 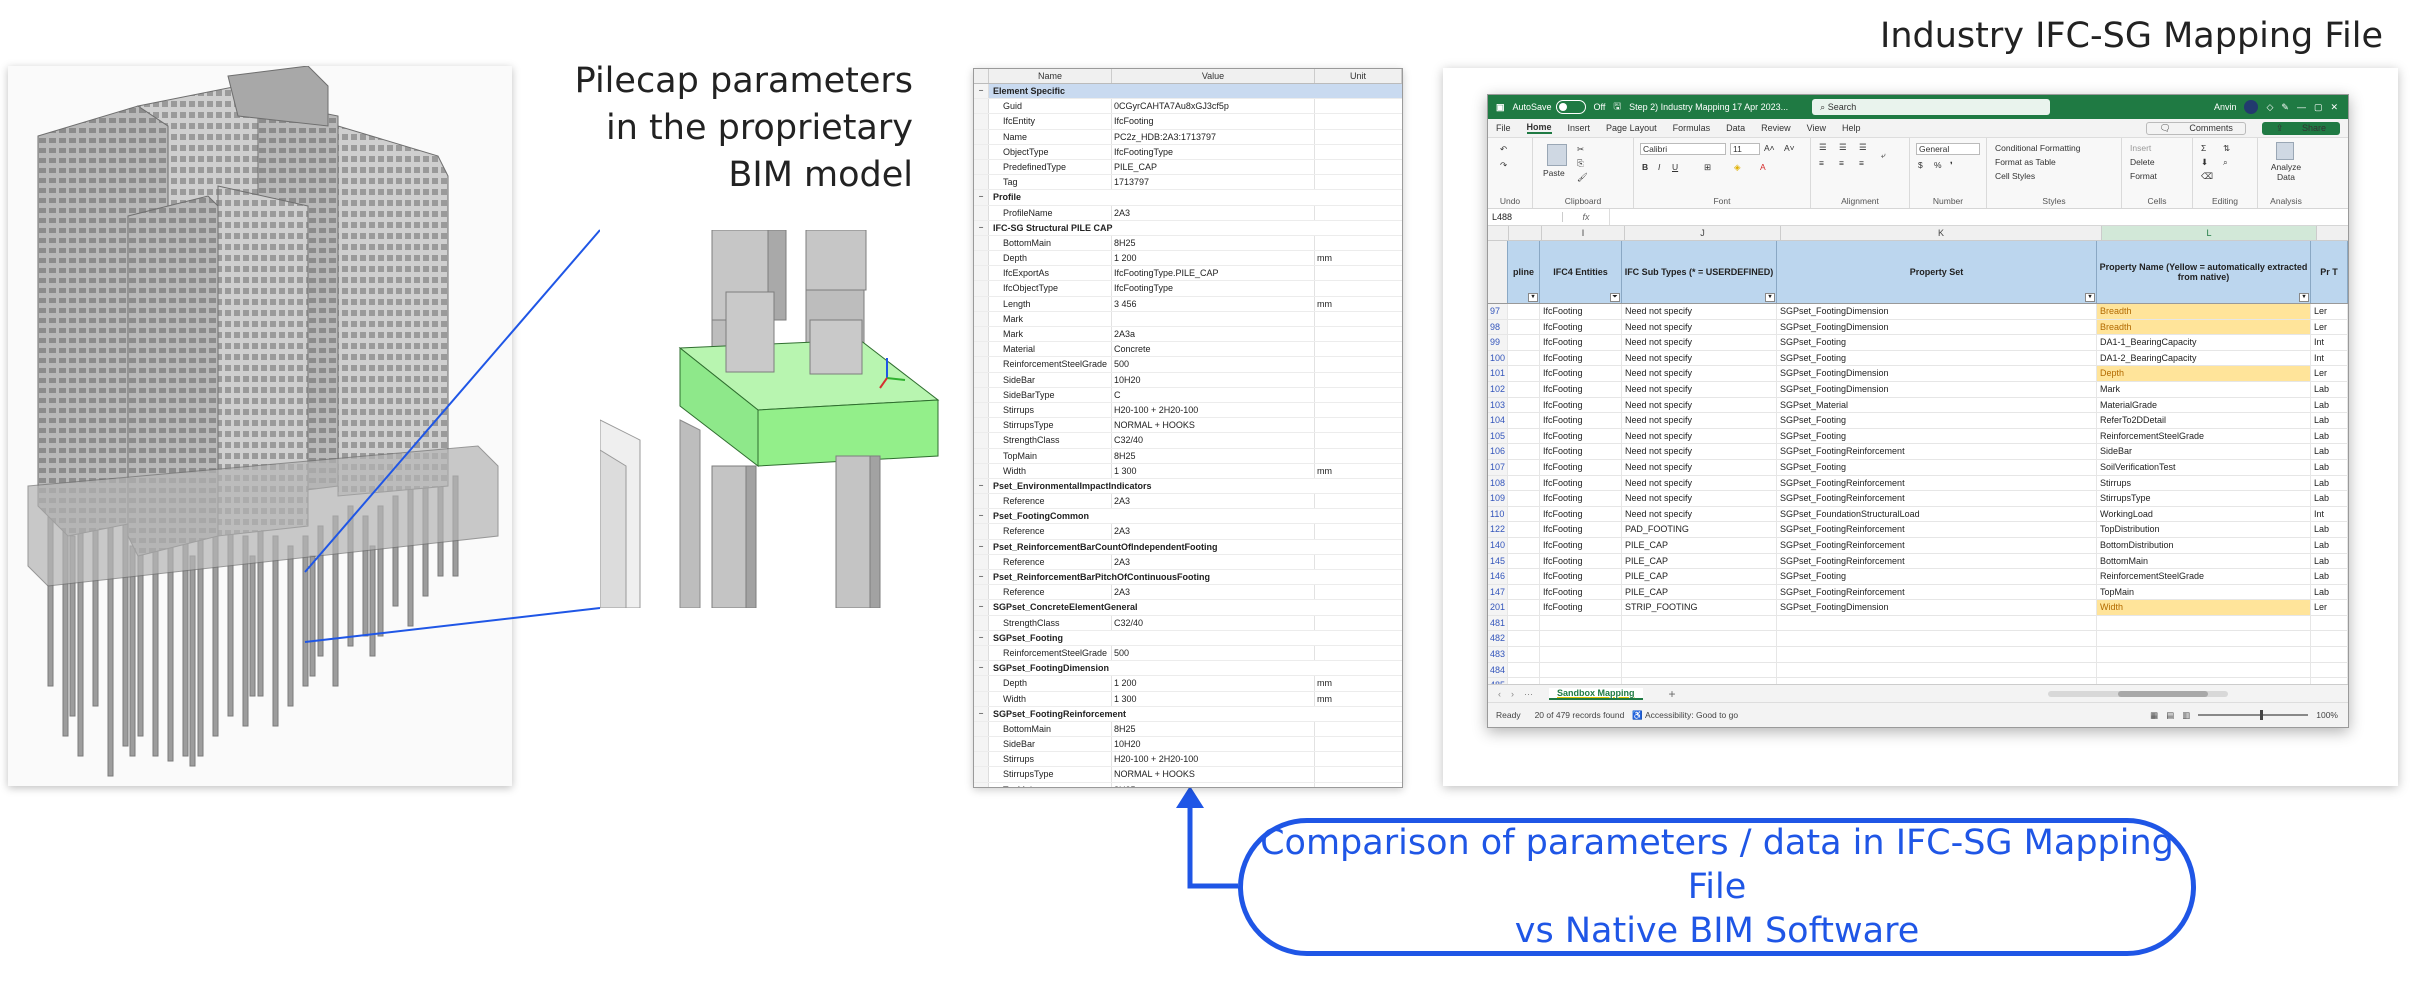 I want to click on row-number: 481, so click(x=1498, y=623).